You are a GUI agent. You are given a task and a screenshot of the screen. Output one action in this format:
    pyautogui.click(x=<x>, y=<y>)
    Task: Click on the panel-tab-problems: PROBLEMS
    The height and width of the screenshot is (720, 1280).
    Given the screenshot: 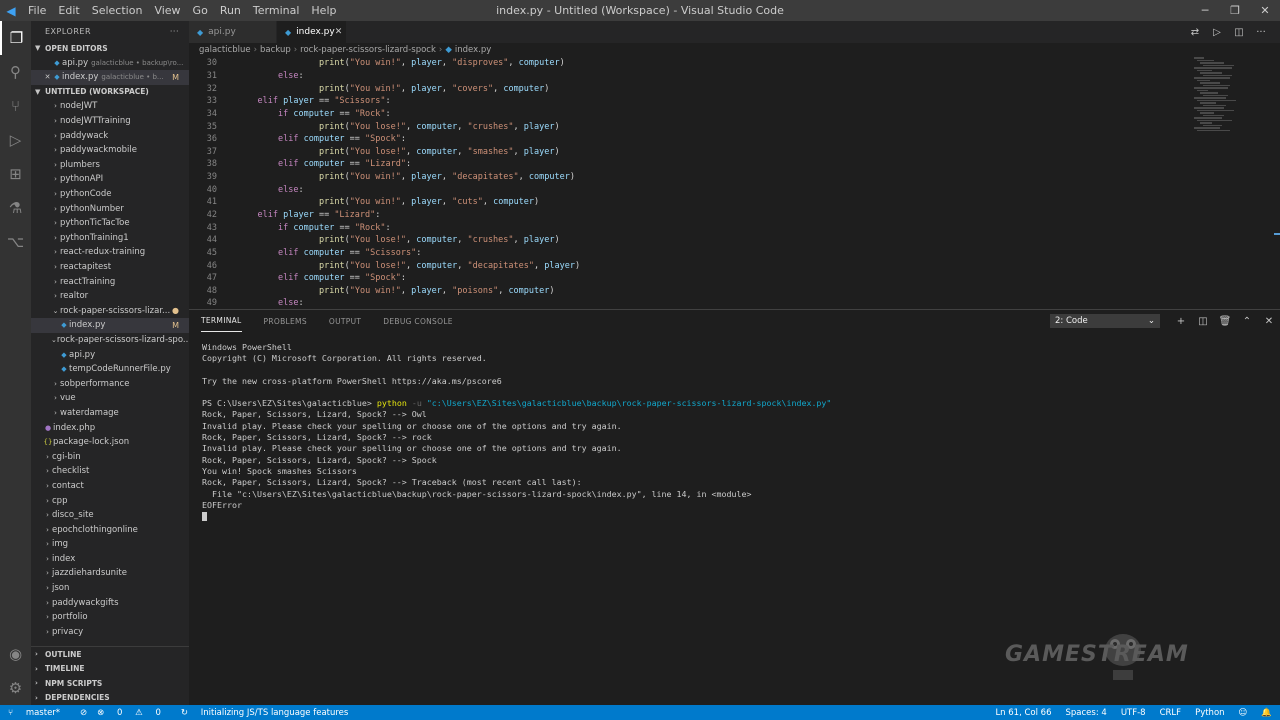 What is the action you would take?
    pyautogui.click(x=285, y=321)
    